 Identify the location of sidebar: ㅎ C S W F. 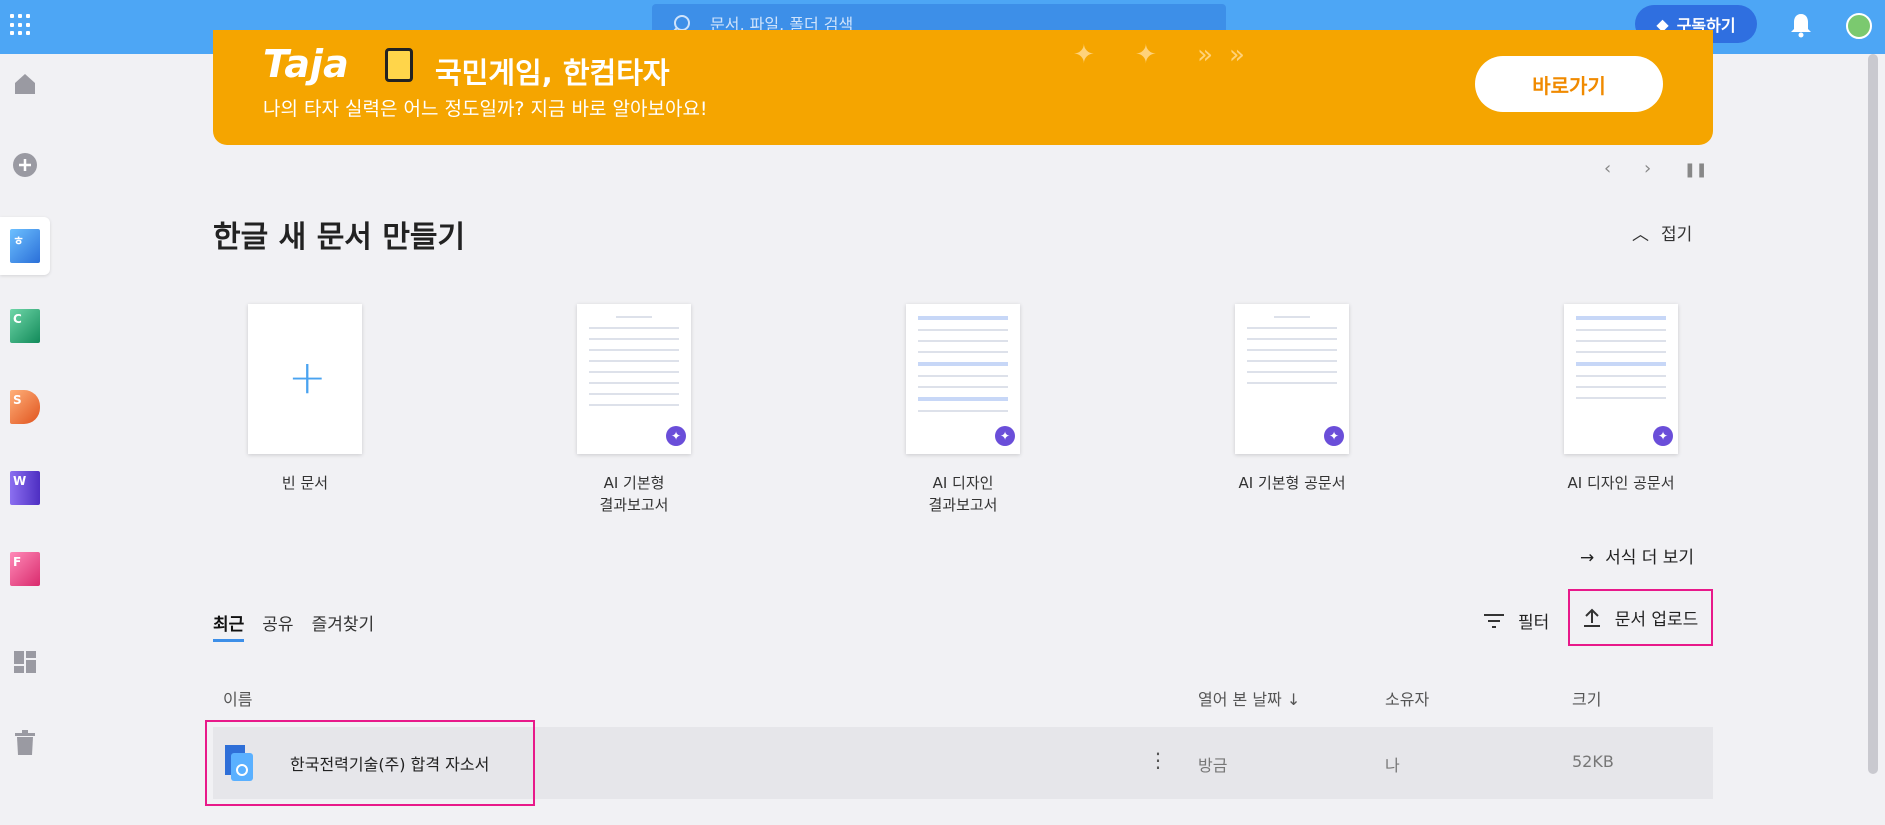
(26, 439).